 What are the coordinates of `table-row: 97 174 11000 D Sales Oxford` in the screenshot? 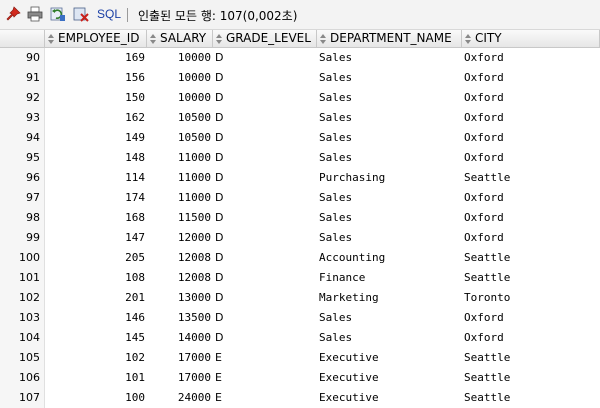 It's located at (300, 198).